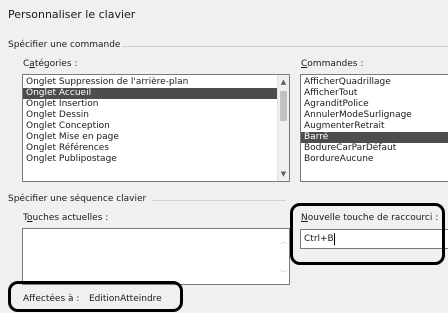 Image resolution: width=448 pixels, height=313 pixels. I want to click on command-item: Barré, so click(374, 137).